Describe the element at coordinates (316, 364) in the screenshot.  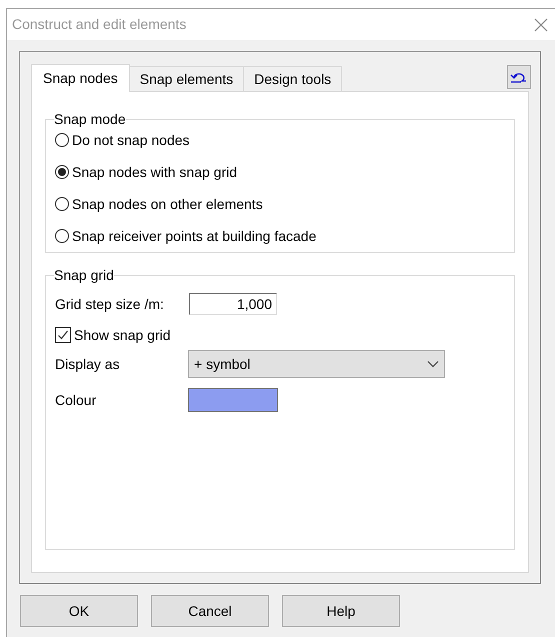
I see `display-dropdown: + symbol` at that location.